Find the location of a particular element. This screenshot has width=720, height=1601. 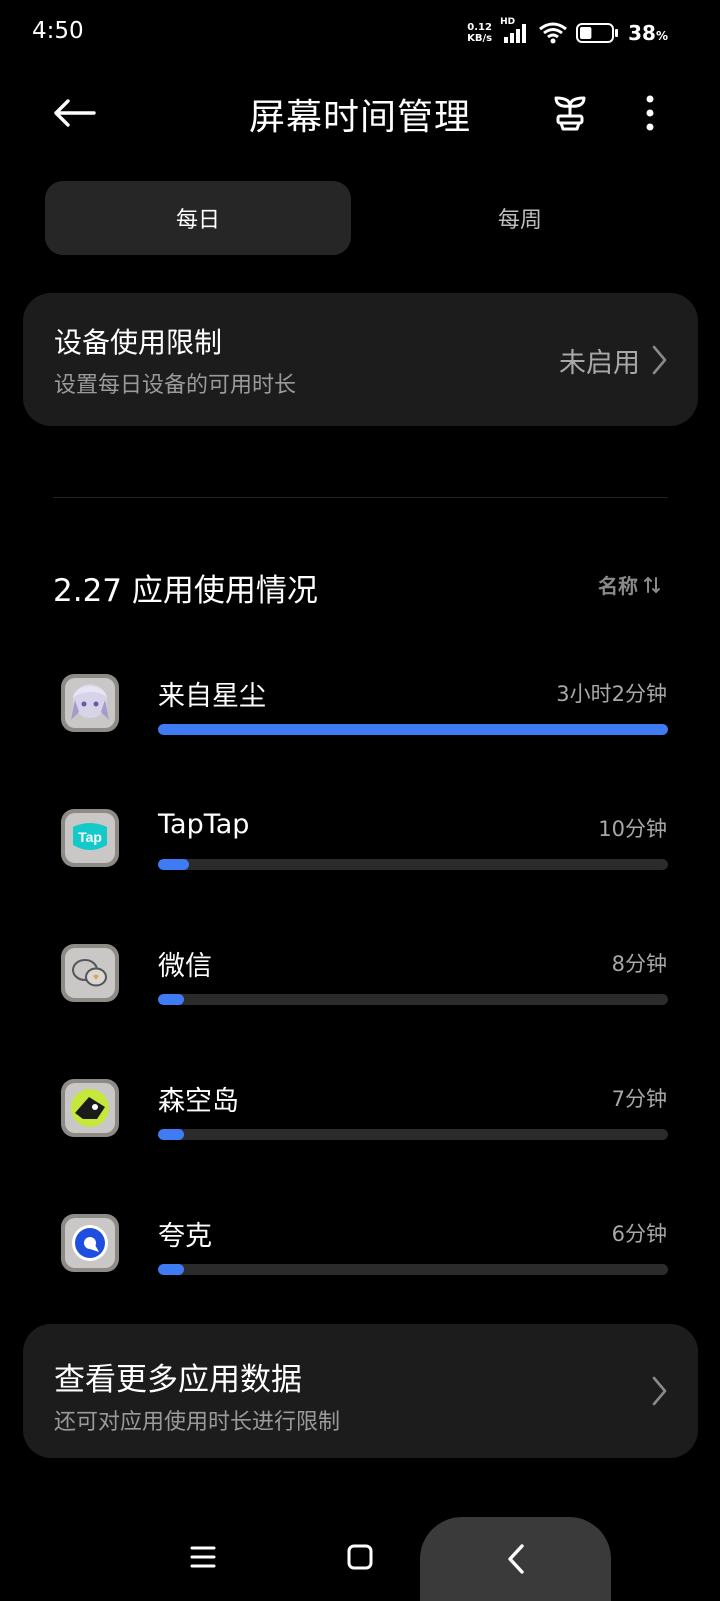

app-name: 来自星尘 is located at coordinates (212, 696).